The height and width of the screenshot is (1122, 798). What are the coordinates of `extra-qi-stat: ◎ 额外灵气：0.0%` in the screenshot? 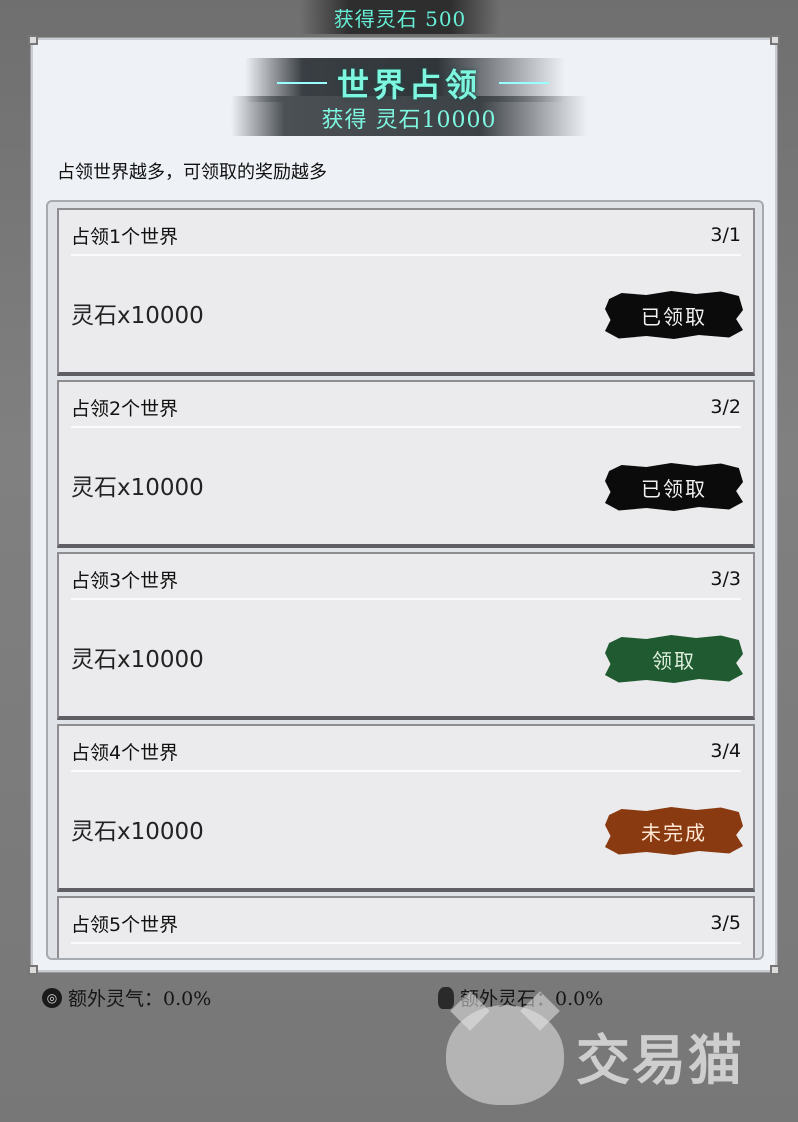 It's located at (126, 997).